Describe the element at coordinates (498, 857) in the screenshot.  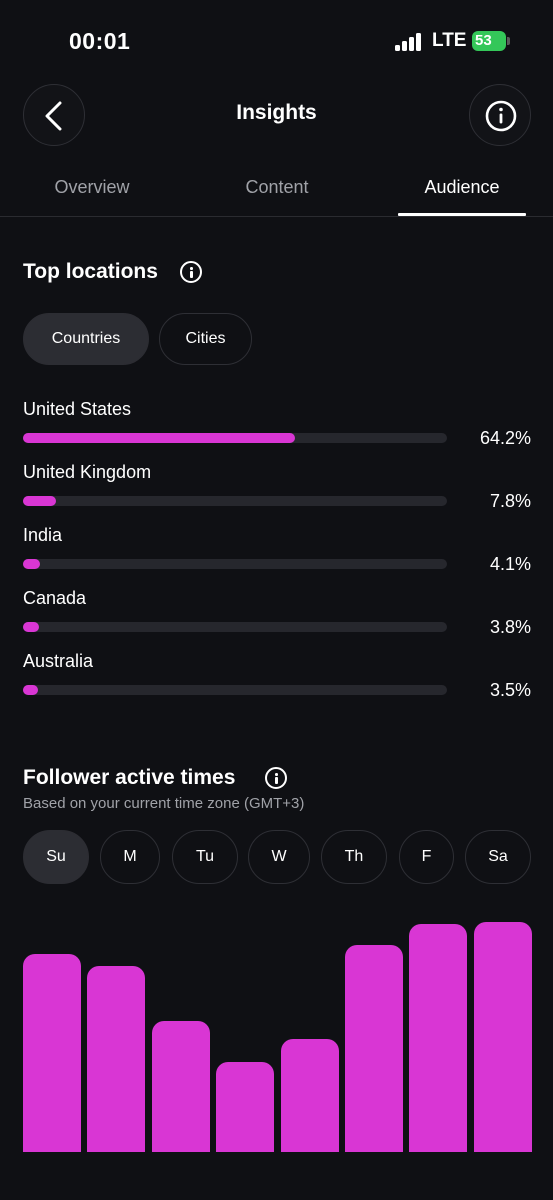
I see `day-saturday: Sa` at that location.